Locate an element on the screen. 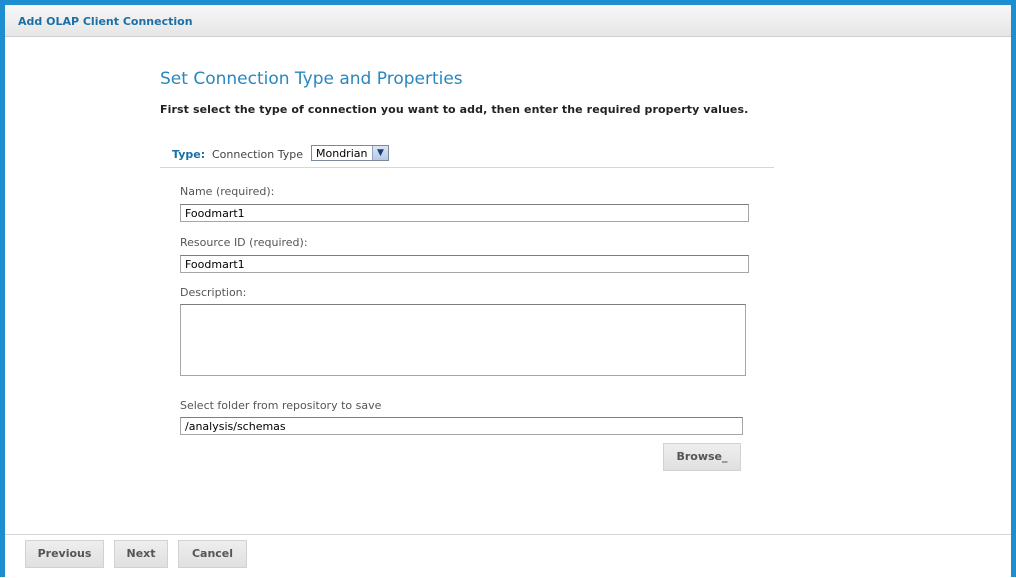 The width and height of the screenshot is (1016, 578). description-label: Description: is located at coordinates (213, 292).